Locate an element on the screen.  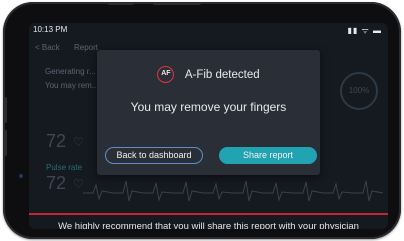
pulse-rate-label: Pulse rate is located at coordinates (64, 167).